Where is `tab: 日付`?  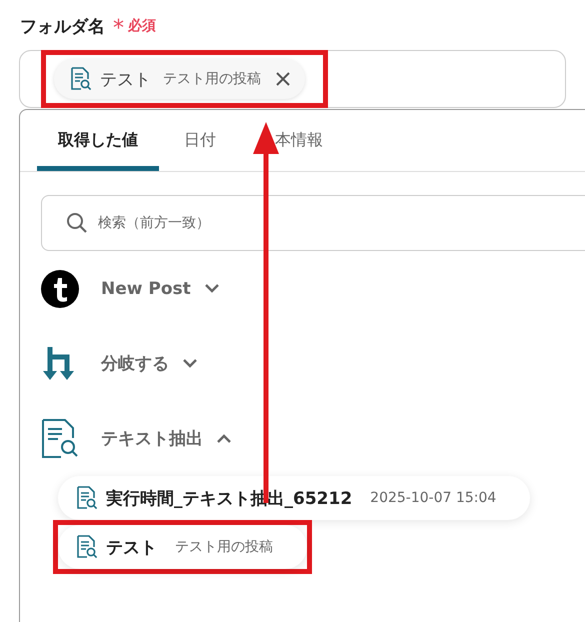
tab: 日付 is located at coordinates (200, 140).